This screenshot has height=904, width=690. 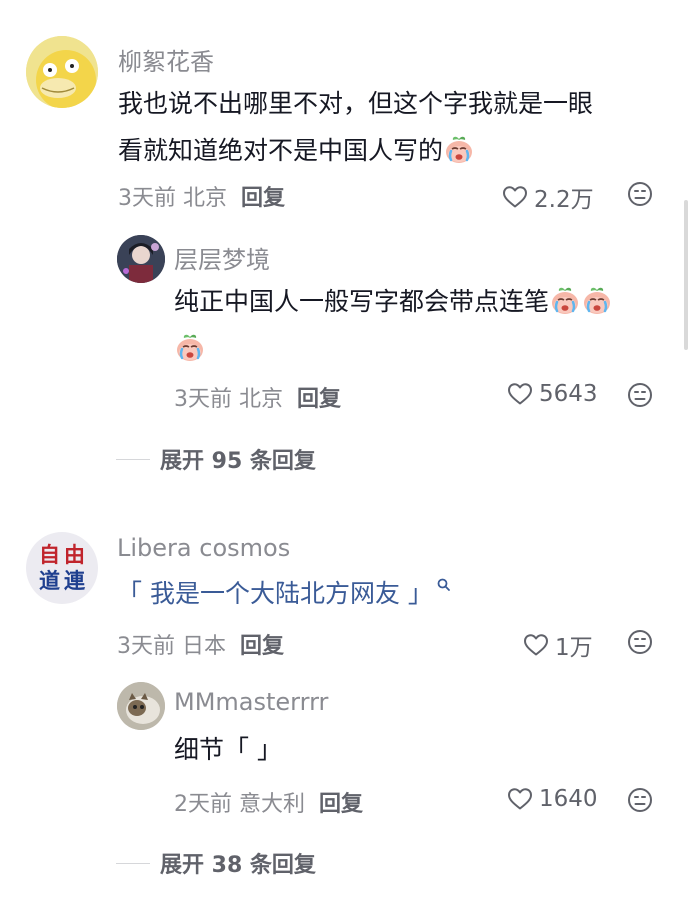 I want to click on psyduck-avatar-icon, so click(x=62, y=72).